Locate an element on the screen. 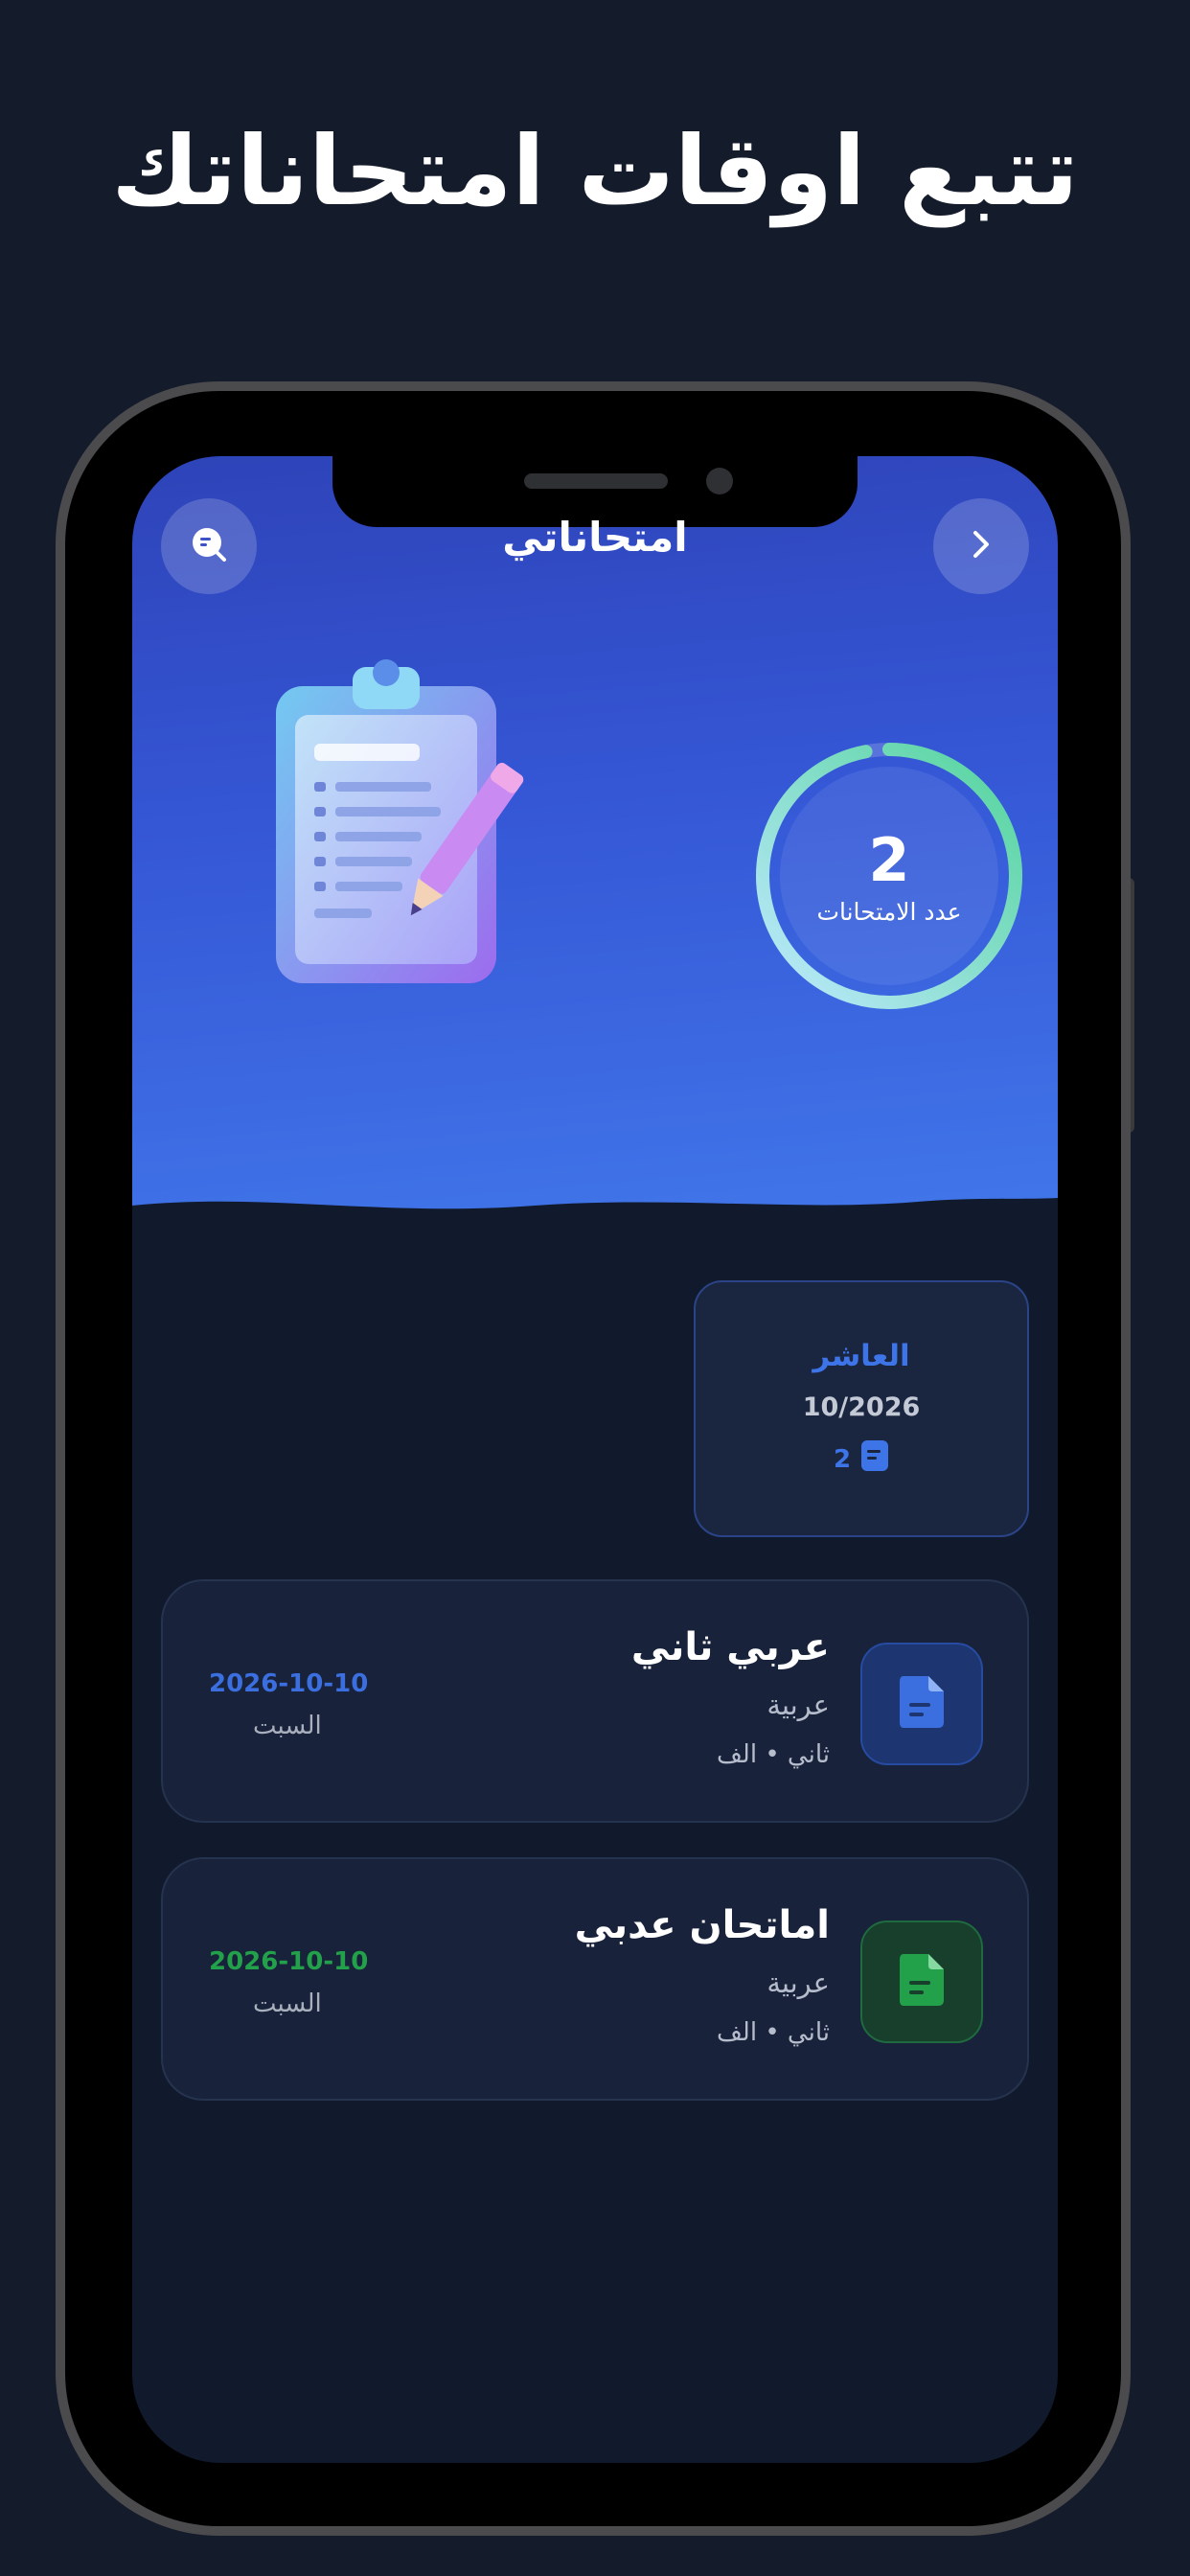 Image resolution: width=1190 pixels, height=2576 pixels. exam-count-label: عدد الامتحانات is located at coordinates (889, 911).